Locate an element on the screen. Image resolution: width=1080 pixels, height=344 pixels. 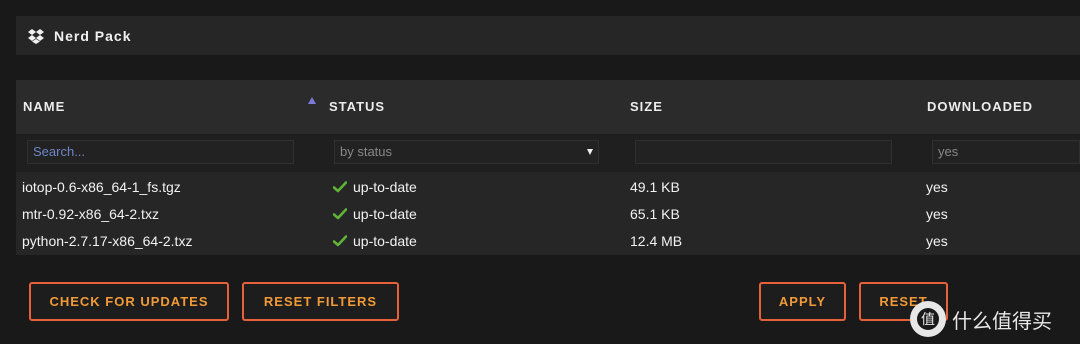
column-header-downloaded: DOWNLOADED is located at coordinates (980, 106).